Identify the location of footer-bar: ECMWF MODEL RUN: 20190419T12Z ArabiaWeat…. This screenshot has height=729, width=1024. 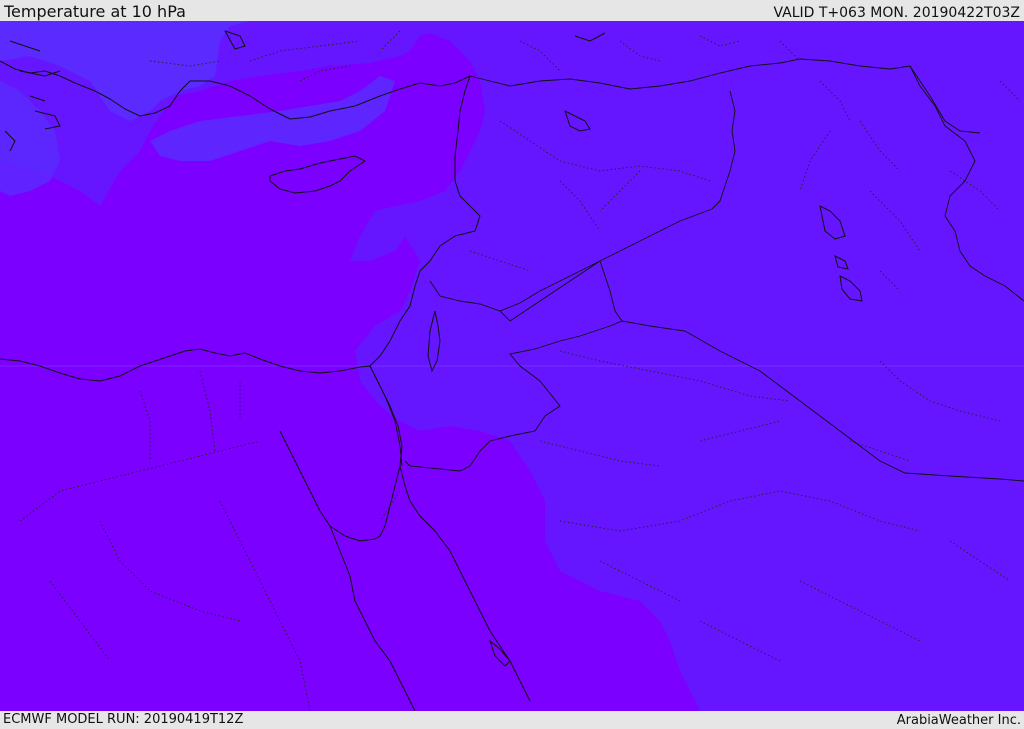
(512, 720).